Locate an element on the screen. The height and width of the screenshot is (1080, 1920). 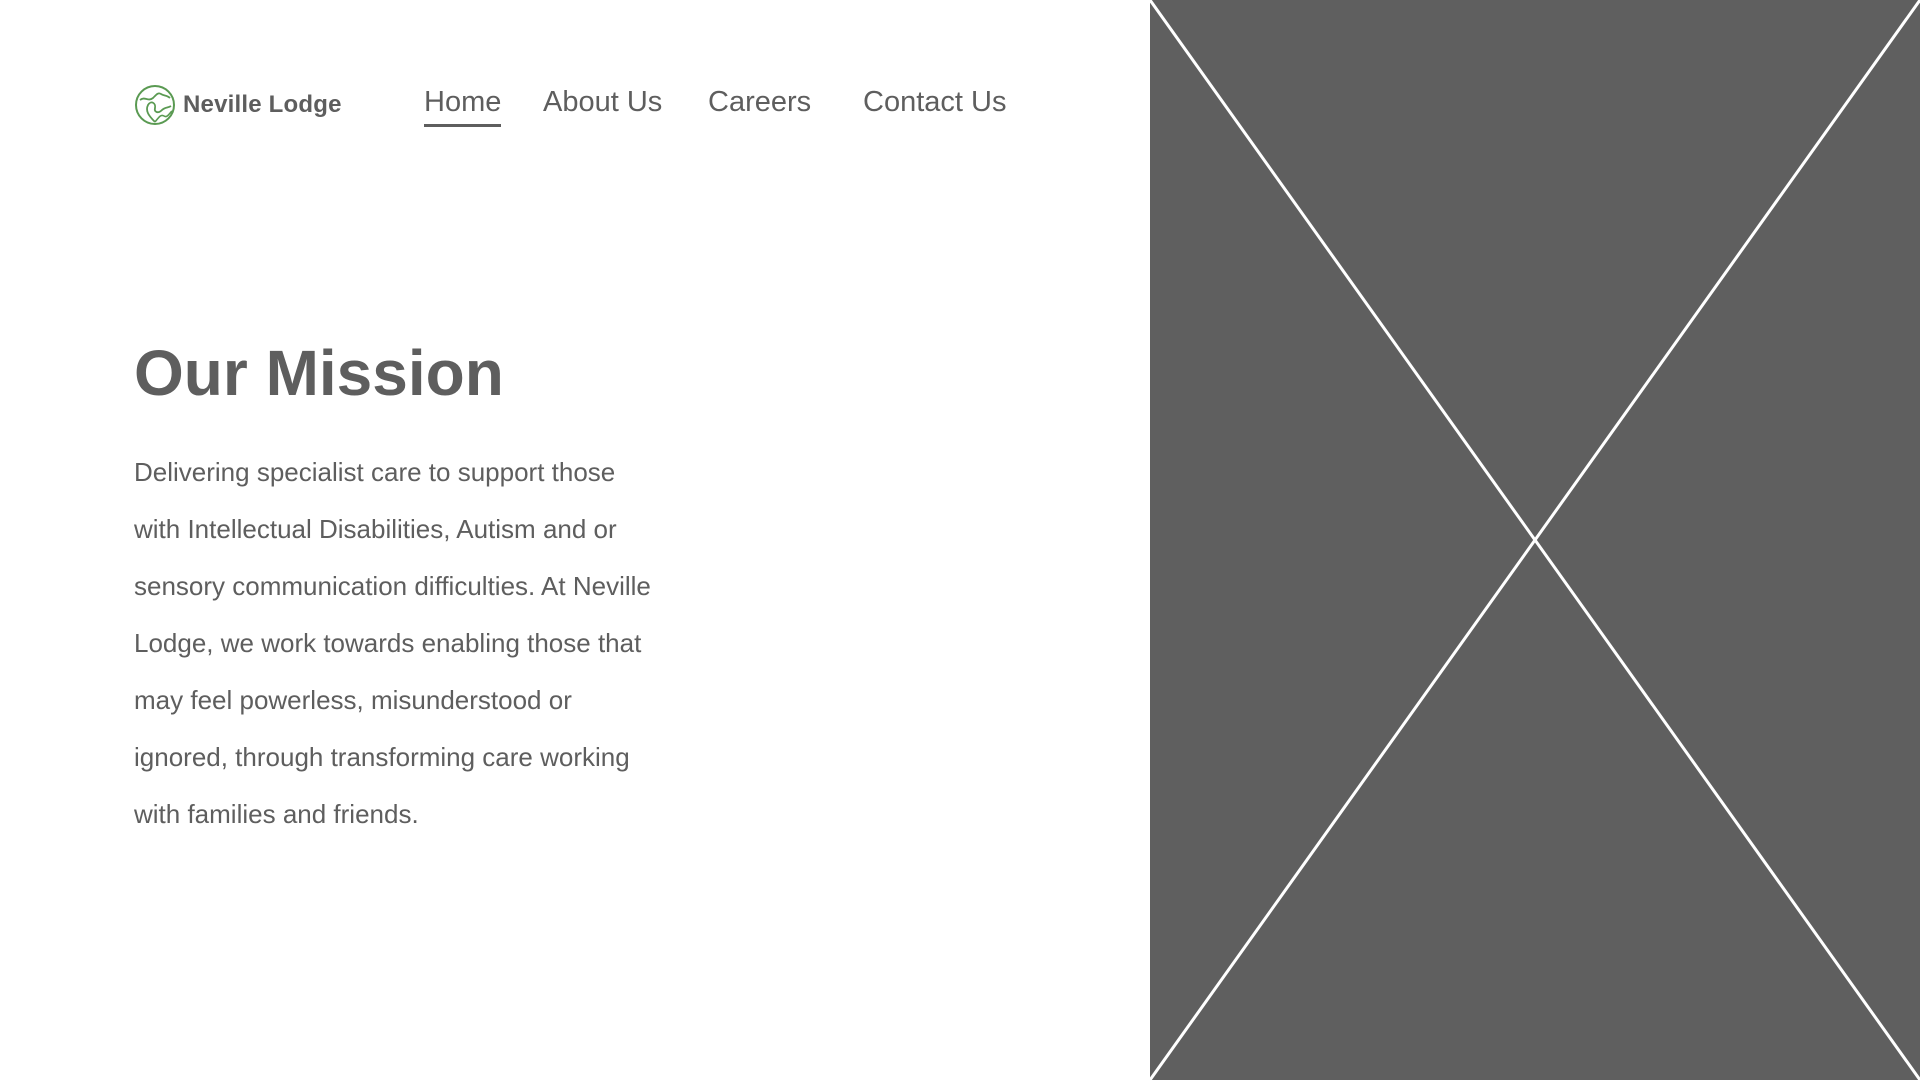
nav-contact-us: Contact Us is located at coordinates (934, 102).